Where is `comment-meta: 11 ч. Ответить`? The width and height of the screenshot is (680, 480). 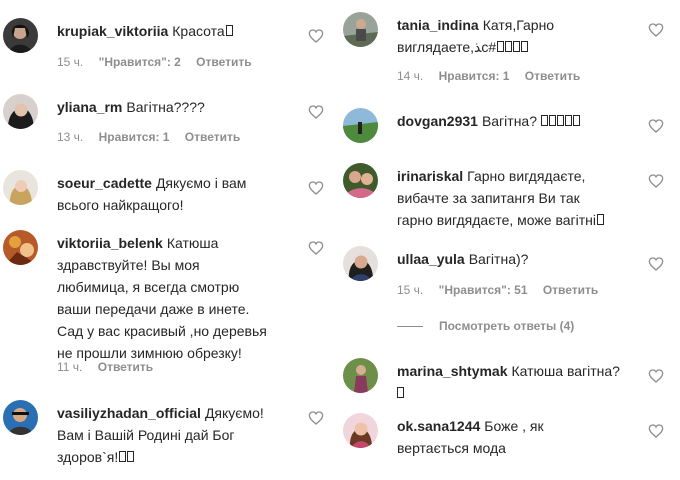 comment-meta: 11 ч. Ответить is located at coordinates (111, 367).